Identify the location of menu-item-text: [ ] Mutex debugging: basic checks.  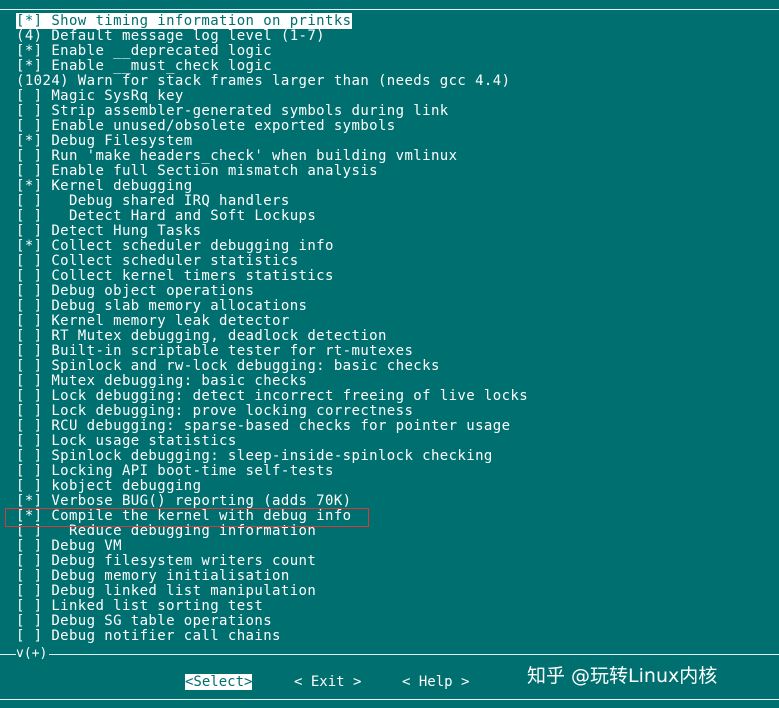
(162, 381).